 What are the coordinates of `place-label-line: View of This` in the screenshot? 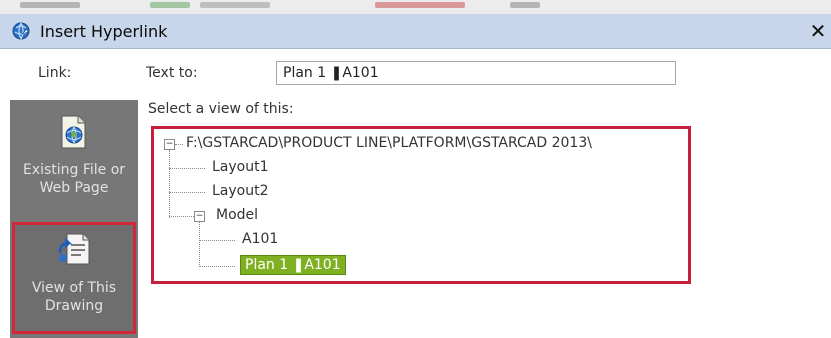 It's located at (74, 288).